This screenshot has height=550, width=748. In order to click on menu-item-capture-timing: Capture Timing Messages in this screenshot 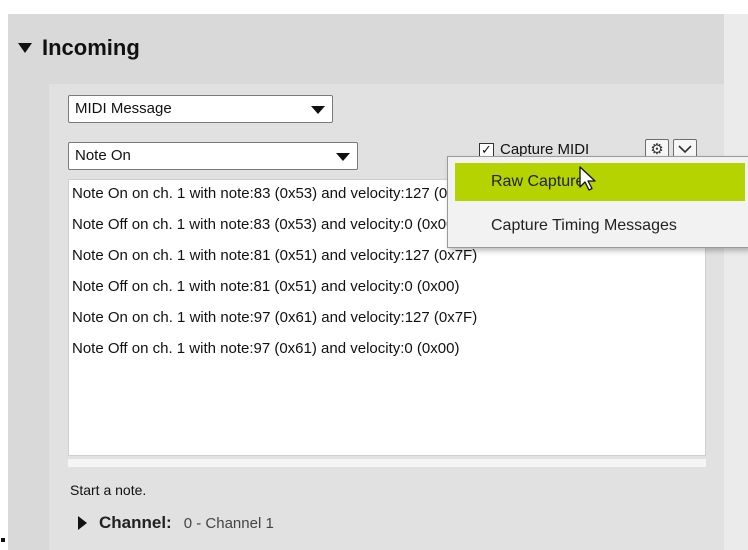, I will do `click(600, 226)`.